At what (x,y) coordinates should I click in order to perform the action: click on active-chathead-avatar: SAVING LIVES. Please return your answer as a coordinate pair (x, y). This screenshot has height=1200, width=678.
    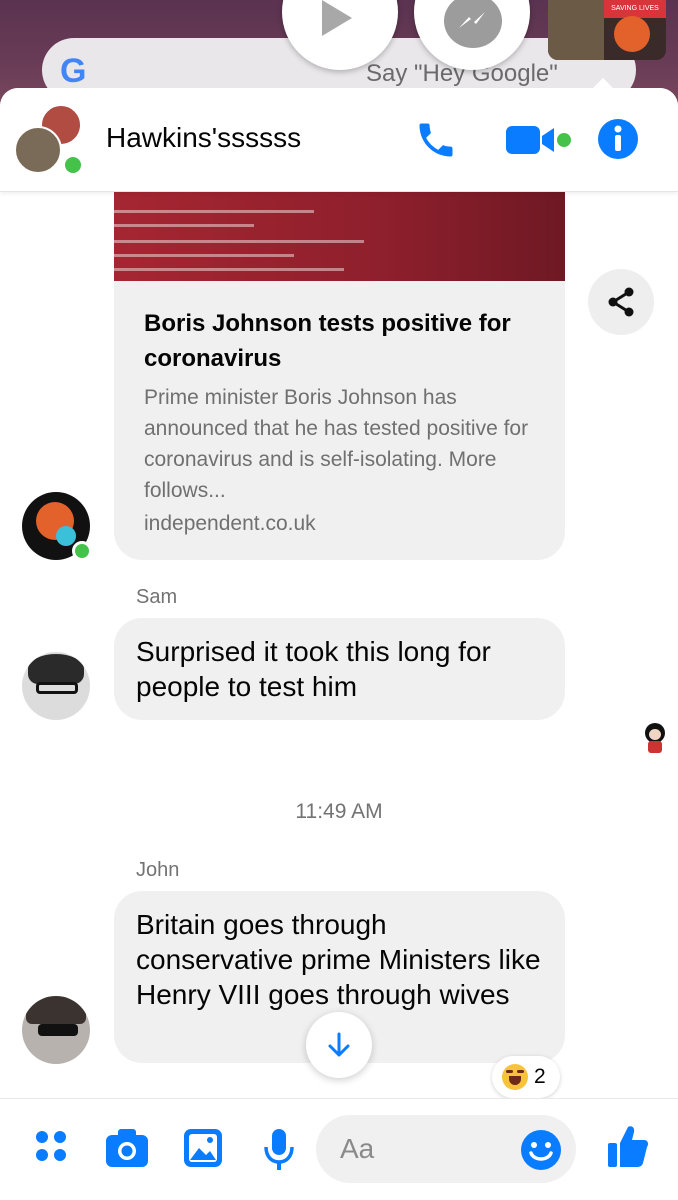
    Looking at the image, I should click on (607, 30).